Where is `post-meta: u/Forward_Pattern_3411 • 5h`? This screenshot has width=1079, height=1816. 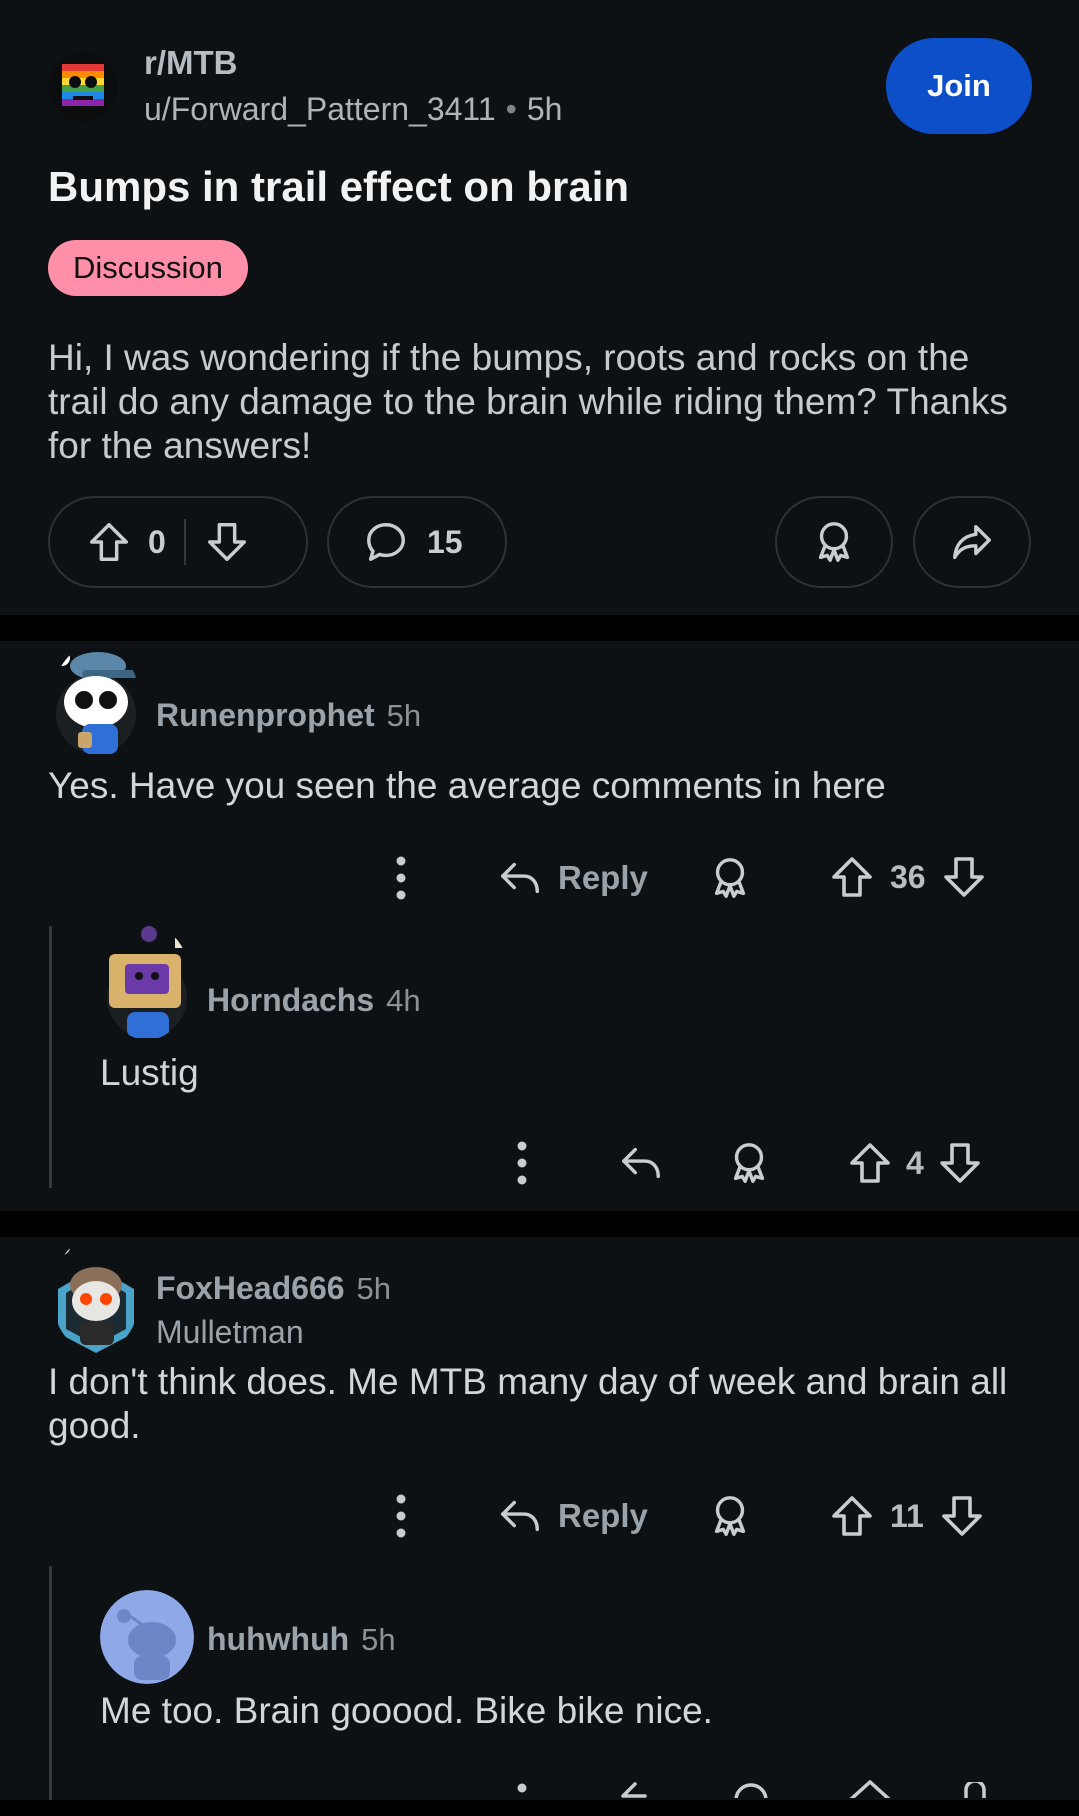
post-meta: u/Forward_Pattern_3411 • 5h is located at coordinates (353, 109).